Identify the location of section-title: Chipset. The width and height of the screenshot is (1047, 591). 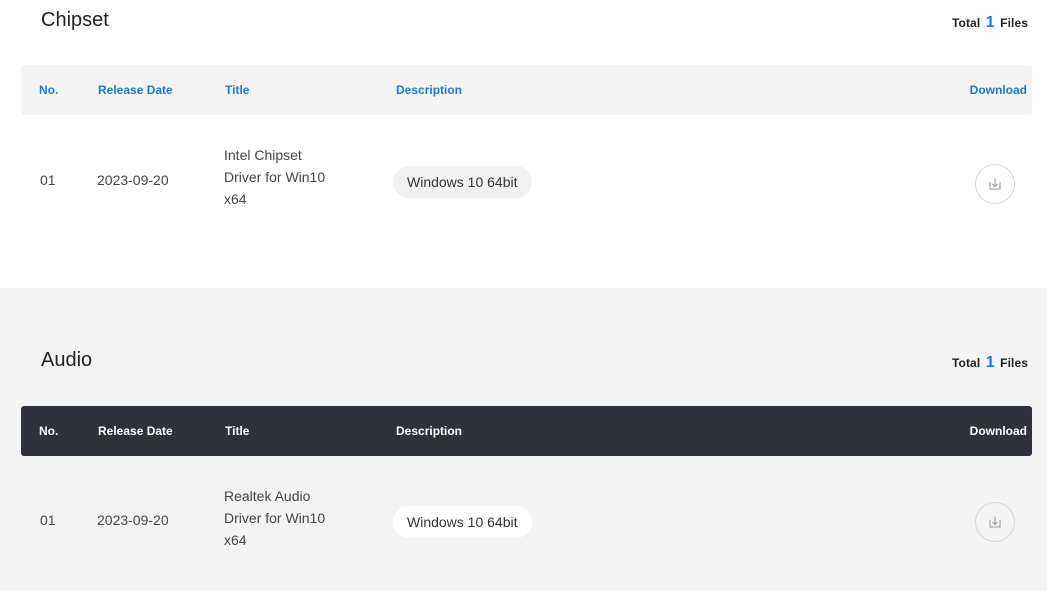
(75, 20).